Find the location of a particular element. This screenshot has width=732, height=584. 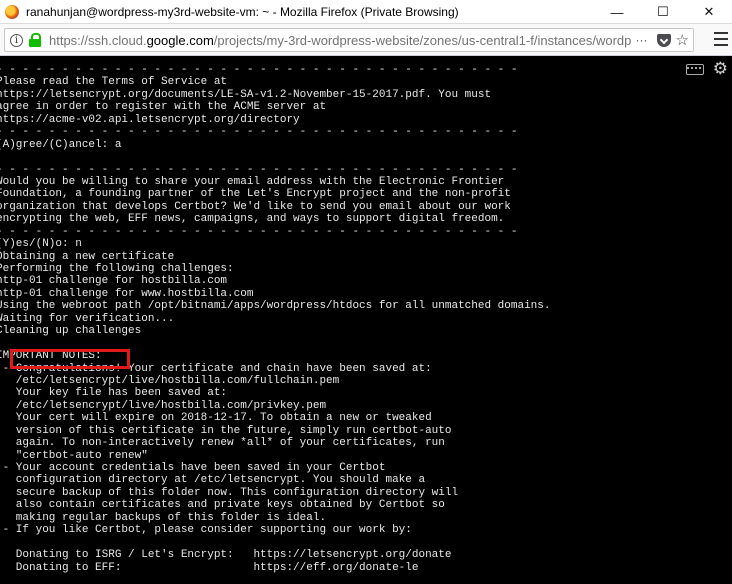

terminal-line: http-01 challenge for www.hostbilla.com is located at coordinates (127, 293).